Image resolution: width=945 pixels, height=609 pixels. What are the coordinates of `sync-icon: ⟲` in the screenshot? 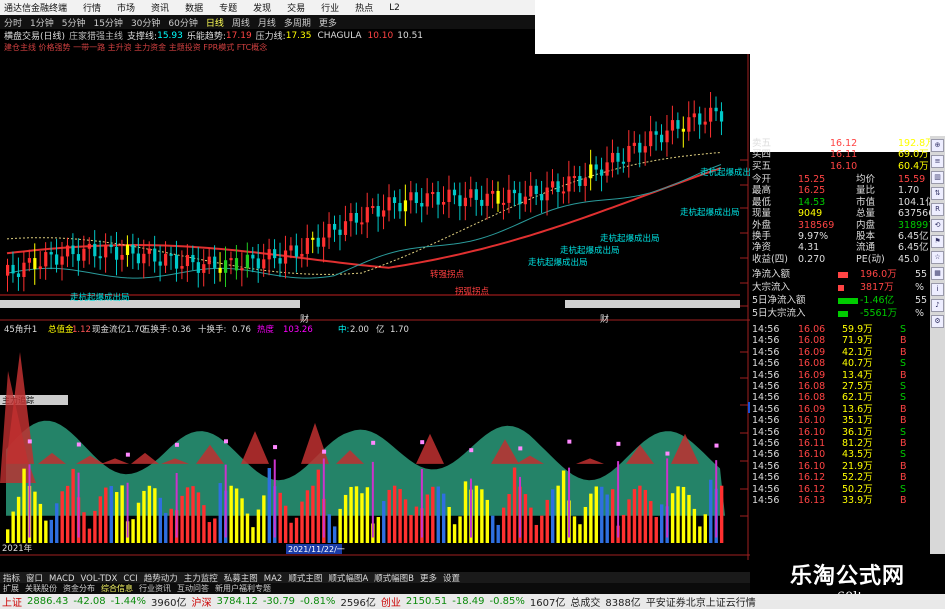 It's located at (937, 225).